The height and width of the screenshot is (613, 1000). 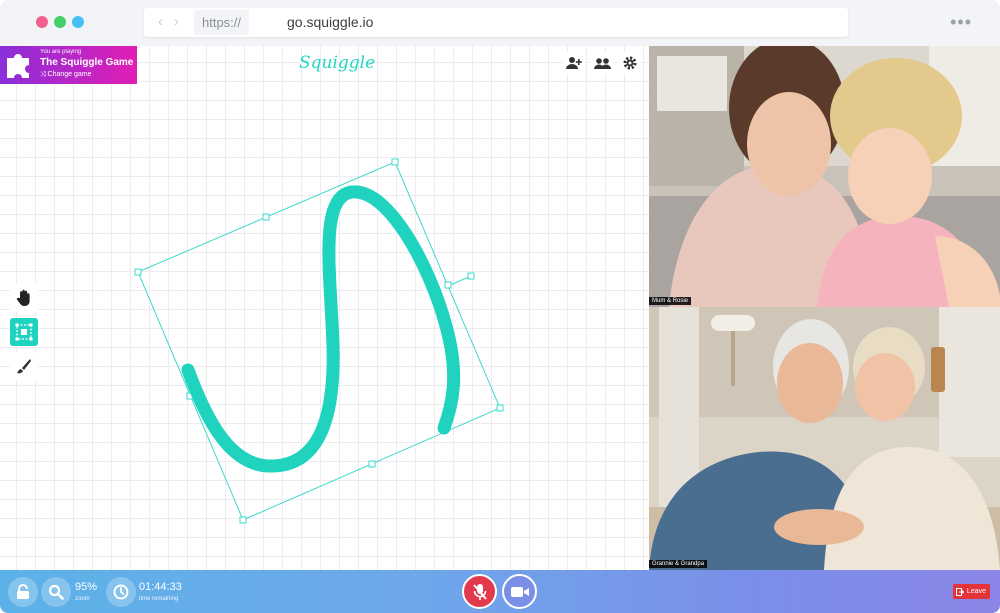 What do you see at coordinates (961, 22) in the screenshot?
I see `more-dots-icon: •••` at bounding box center [961, 22].